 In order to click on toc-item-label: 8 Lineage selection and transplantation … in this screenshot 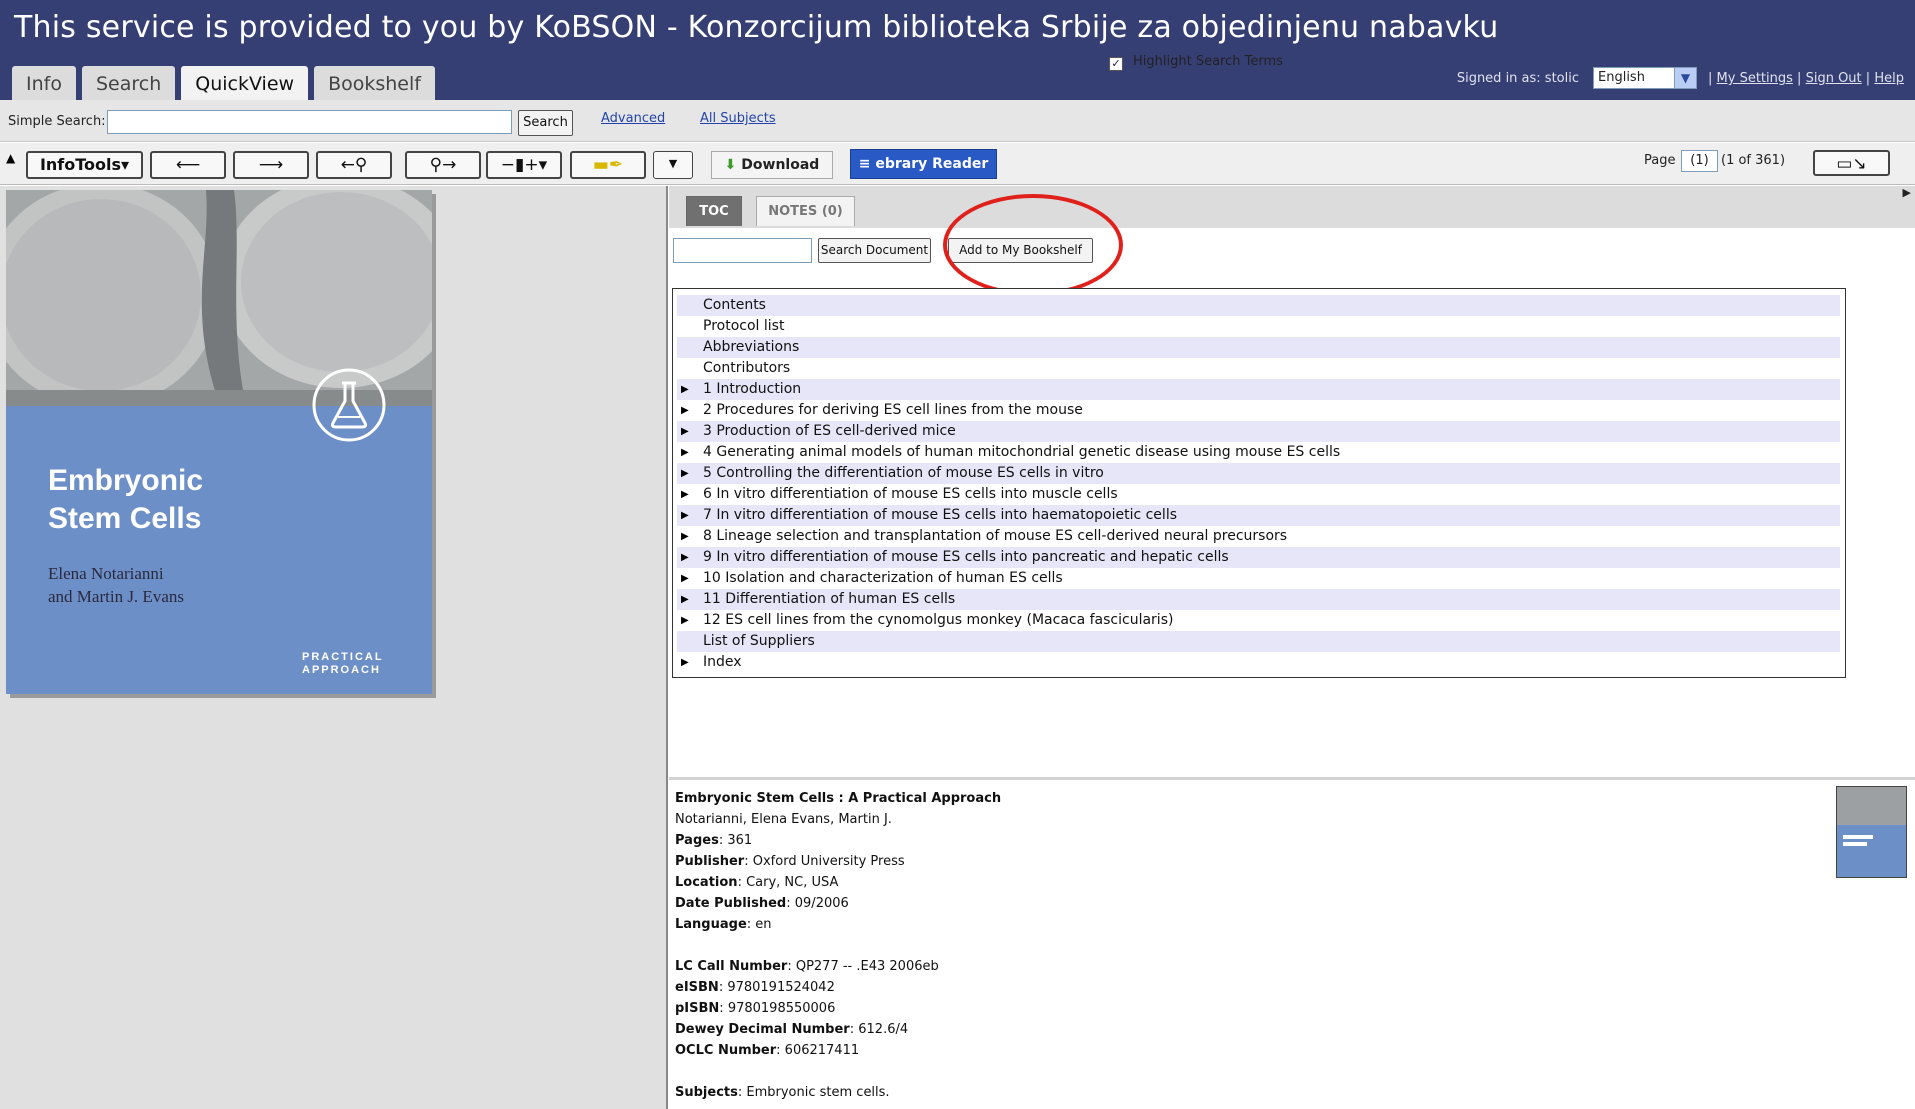, I will do `click(995, 536)`.